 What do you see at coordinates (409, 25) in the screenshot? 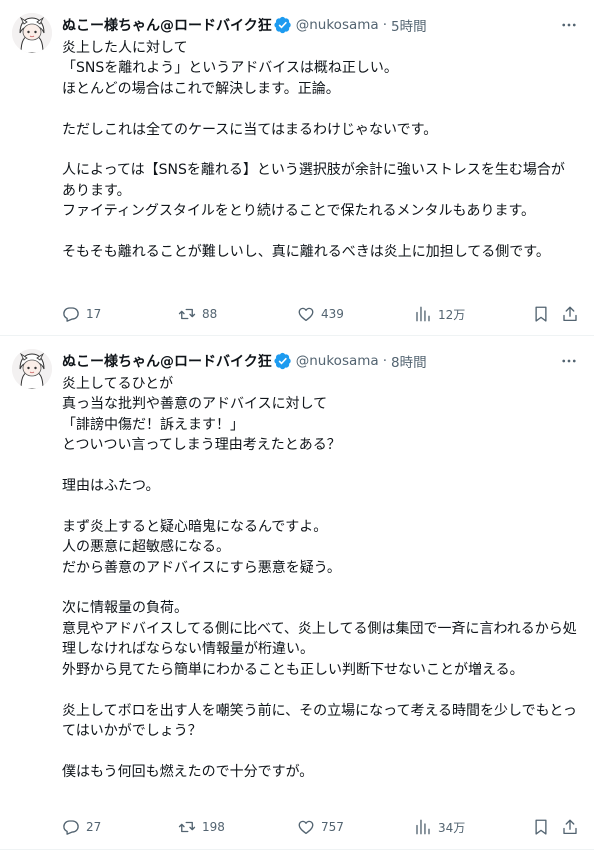
I see `tweet-timestamp: 5時間` at bounding box center [409, 25].